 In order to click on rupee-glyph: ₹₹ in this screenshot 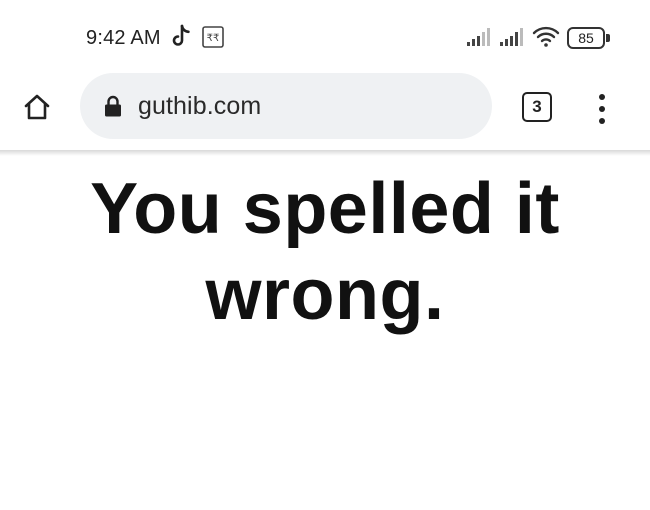, I will do `click(213, 38)`.